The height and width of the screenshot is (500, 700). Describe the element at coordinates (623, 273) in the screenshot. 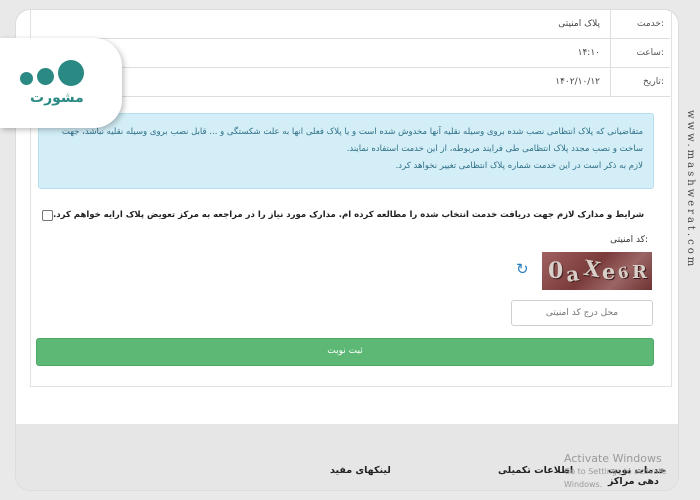

I see `captcha-char: 6` at that location.